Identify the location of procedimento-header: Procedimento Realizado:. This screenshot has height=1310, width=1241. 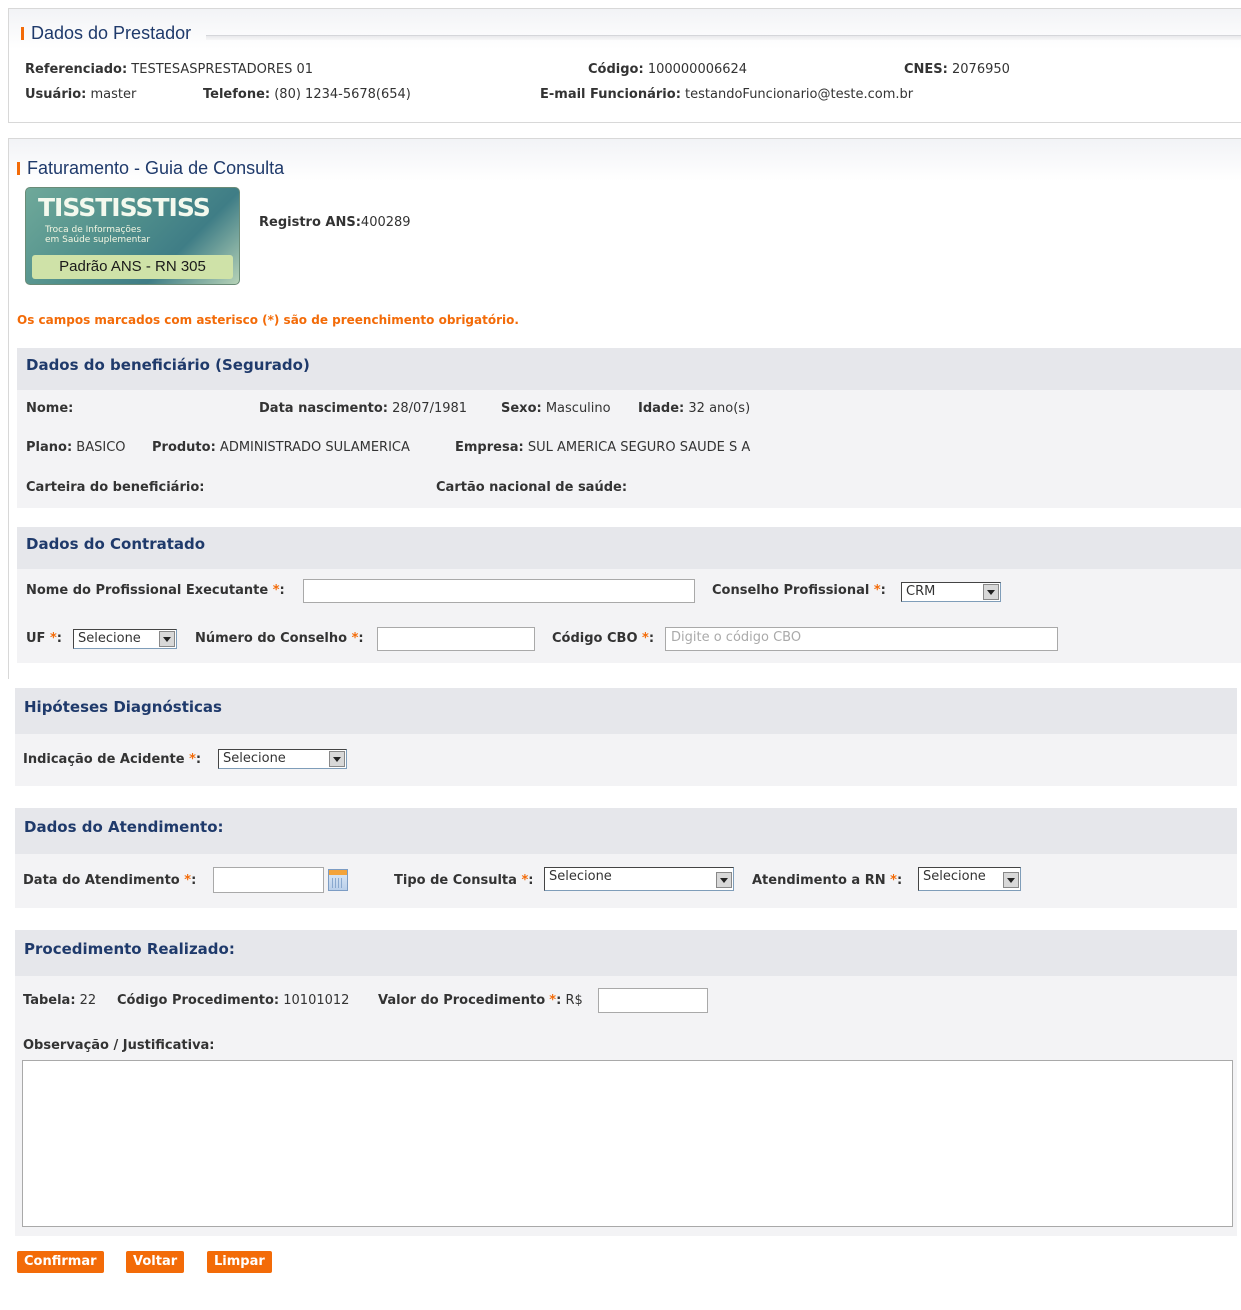
(626, 953).